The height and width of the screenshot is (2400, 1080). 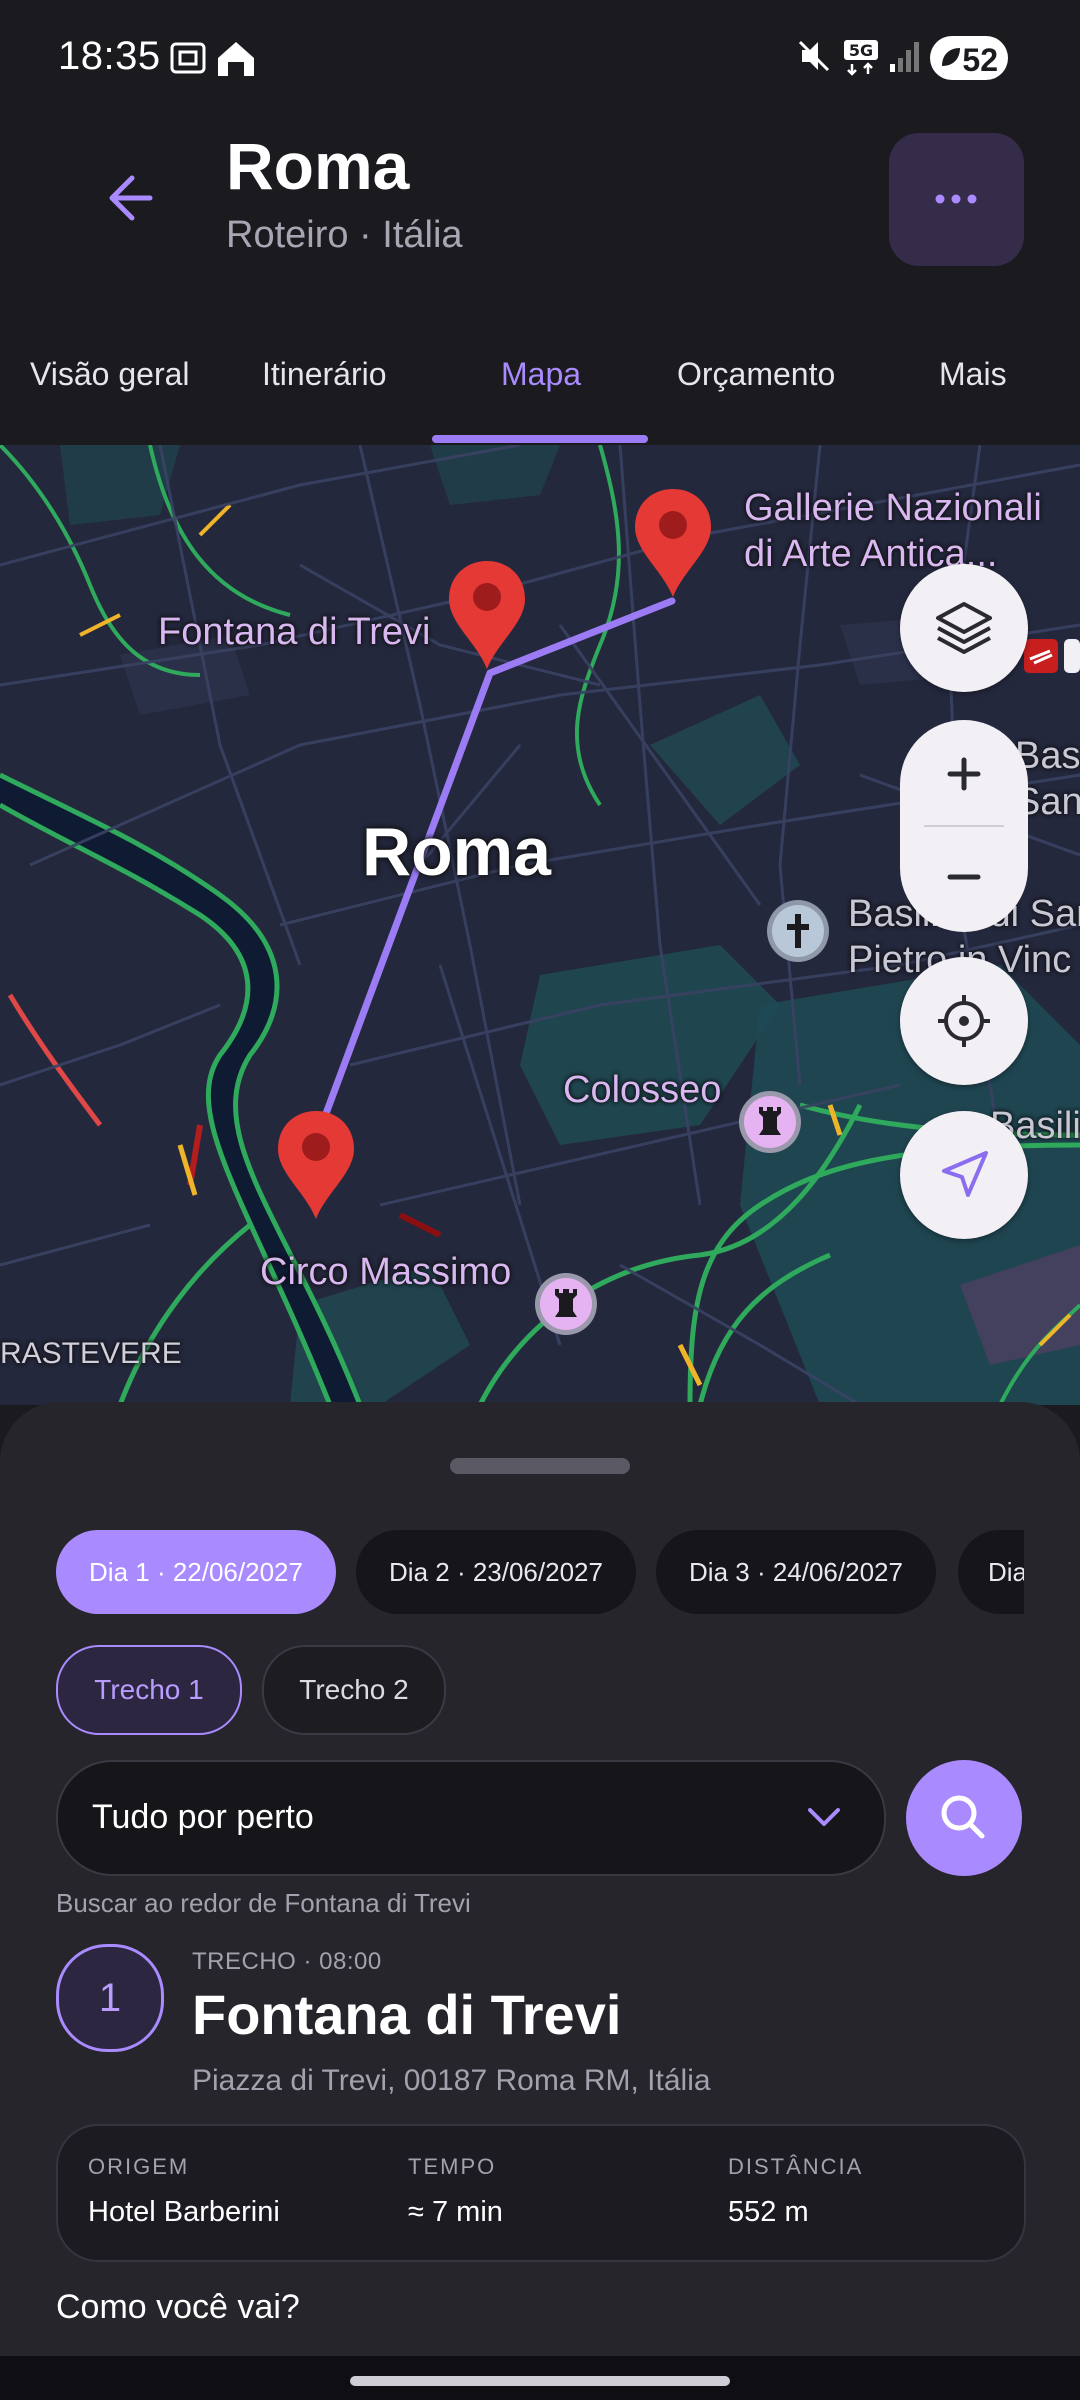 I want to click on more-options-button, so click(x=956, y=199).